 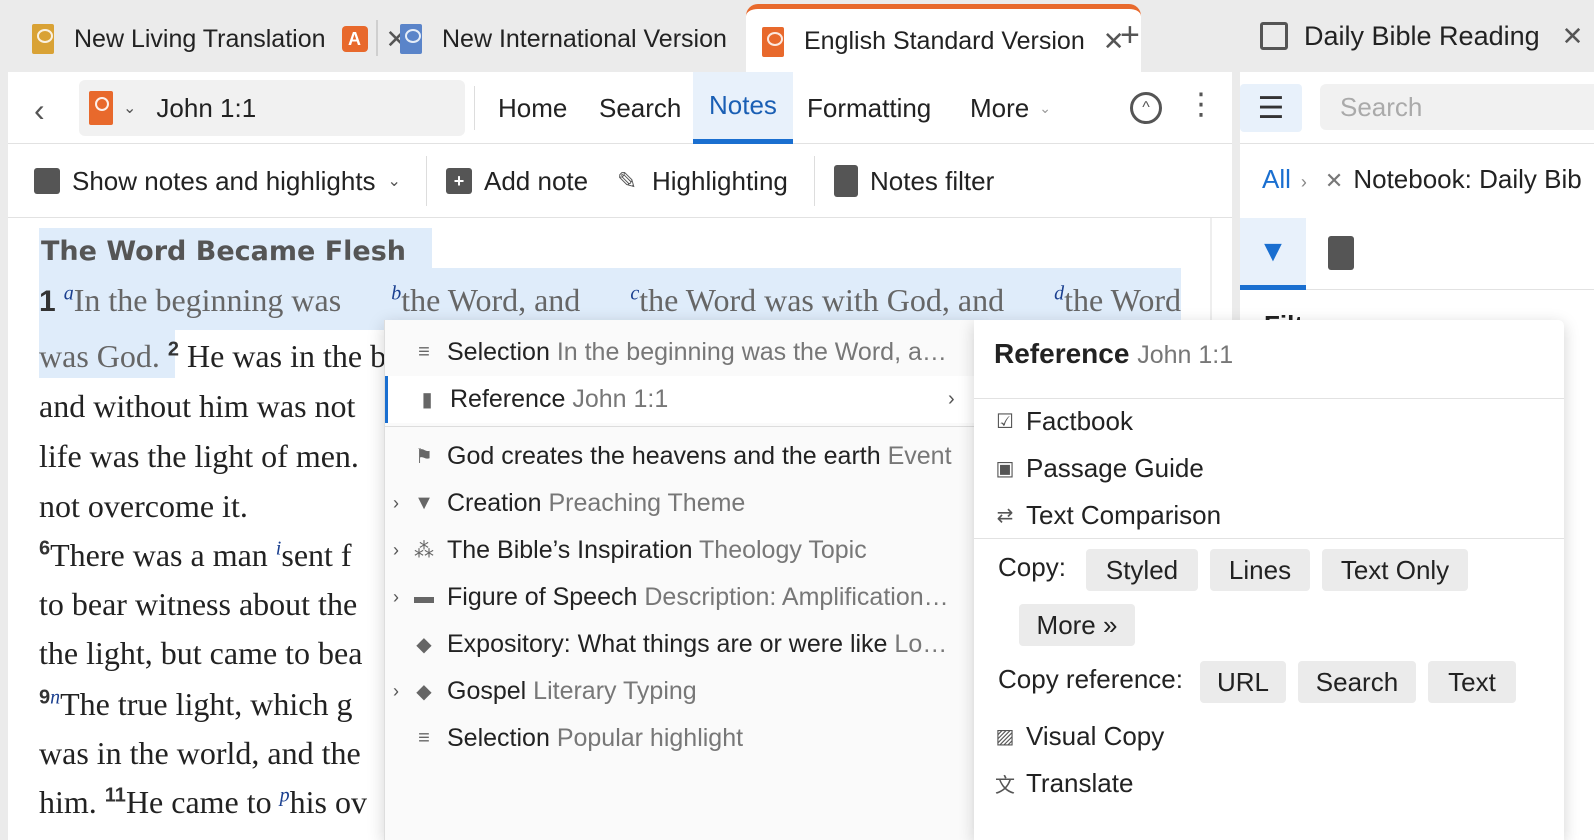 What do you see at coordinates (681, 503) in the screenshot?
I see `menu-item-preaching-theme: › ▼ Creation Preaching Theme` at bounding box center [681, 503].